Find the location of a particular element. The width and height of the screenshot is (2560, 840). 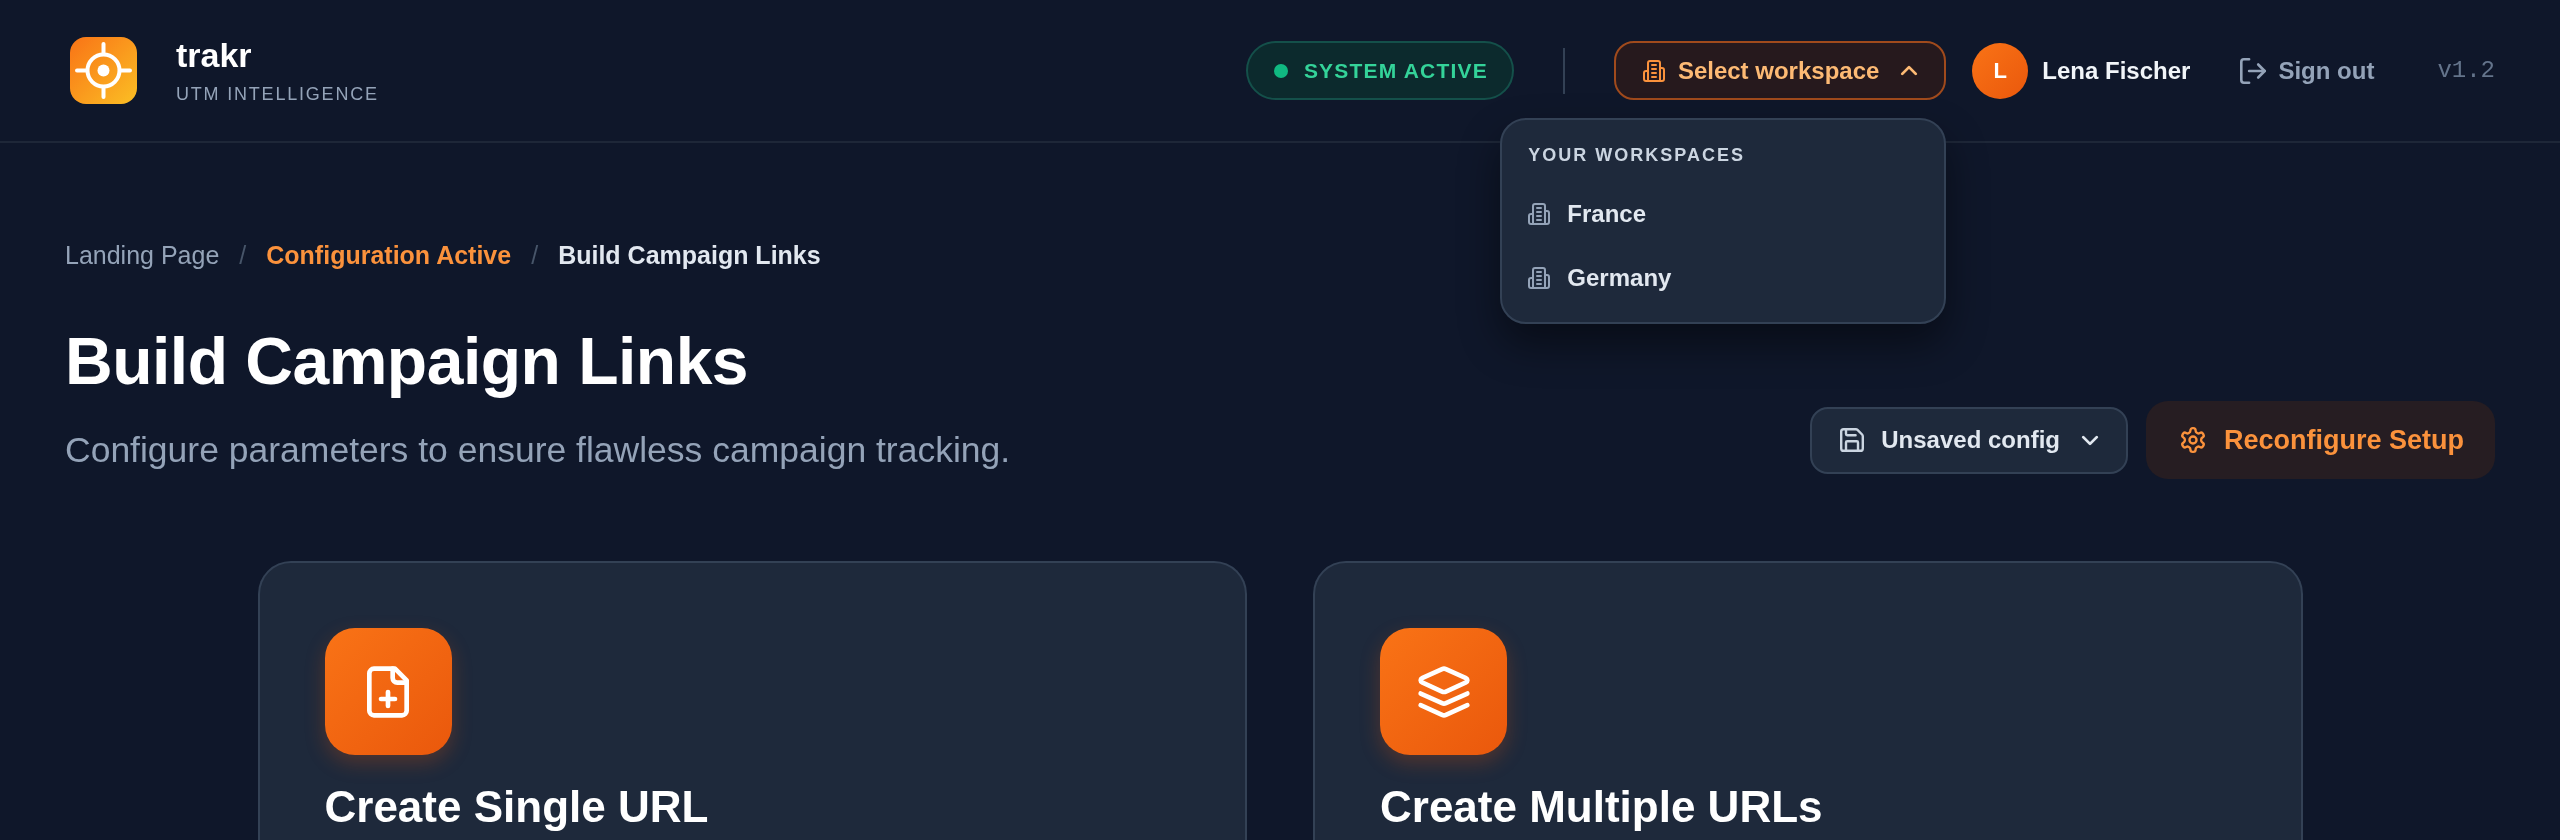

status-label: SYSTEM ACTIVE is located at coordinates (1395, 70).